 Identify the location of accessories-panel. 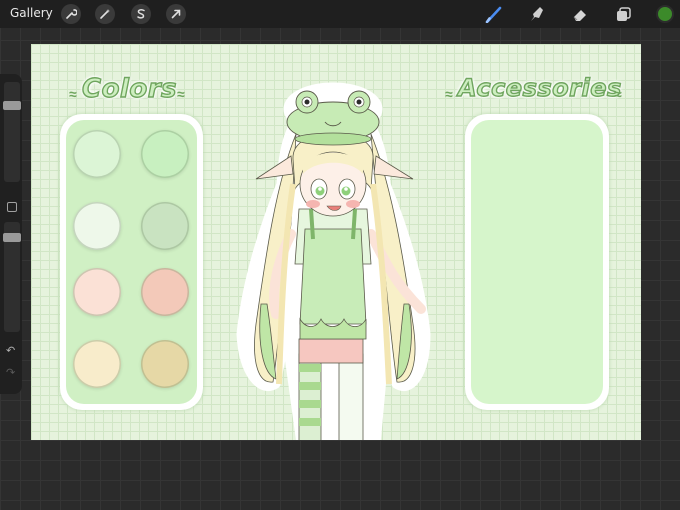
(537, 262).